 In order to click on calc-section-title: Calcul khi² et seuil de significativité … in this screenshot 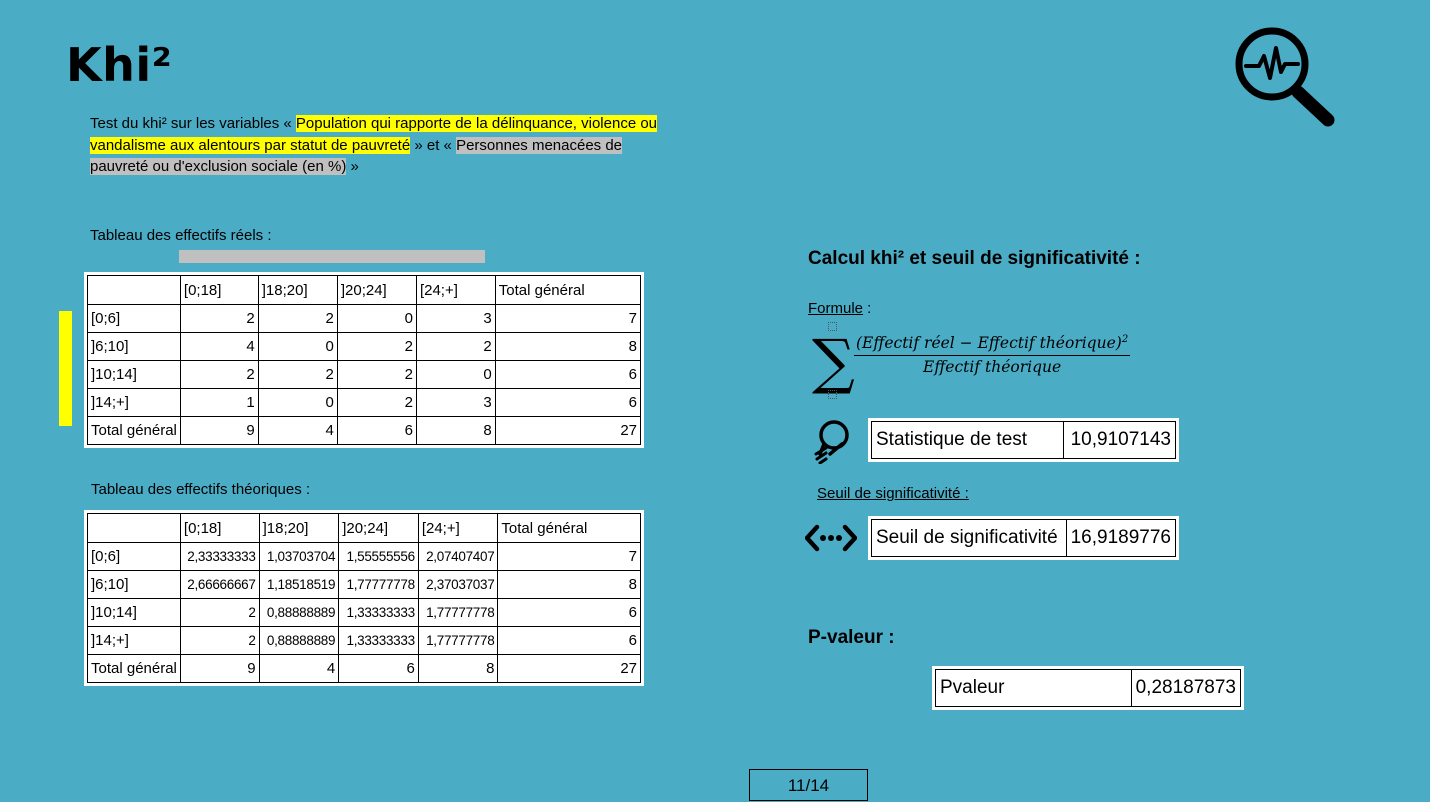, I will do `click(974, 258)`.